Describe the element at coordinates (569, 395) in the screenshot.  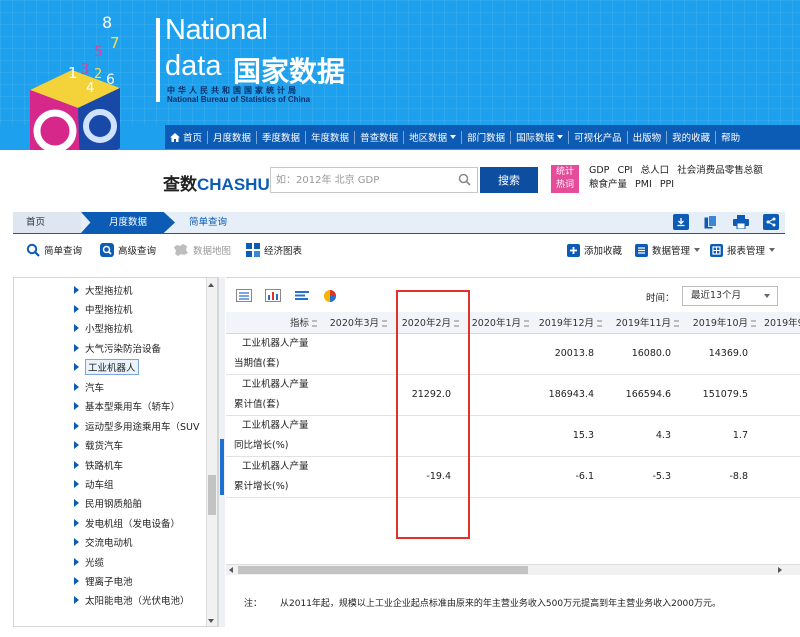
I see `value-cell: 186943.4` at that location.